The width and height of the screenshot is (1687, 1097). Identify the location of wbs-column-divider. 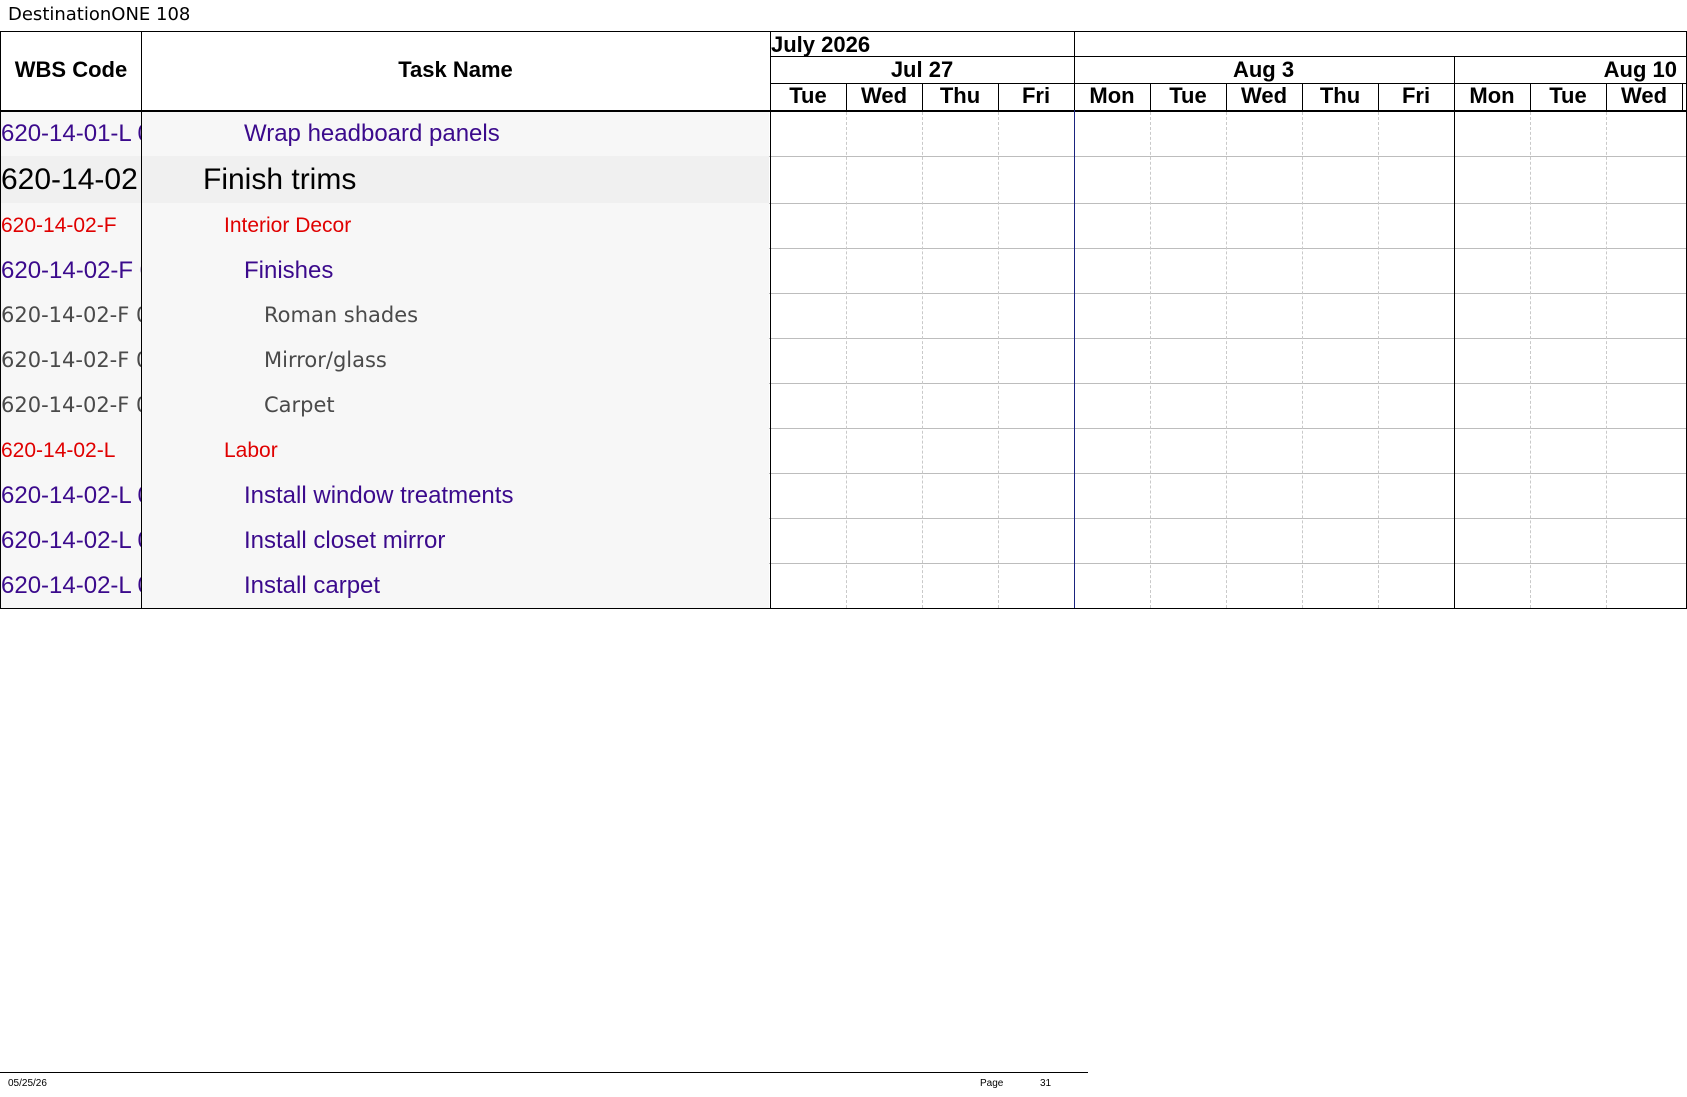
(141, 319).